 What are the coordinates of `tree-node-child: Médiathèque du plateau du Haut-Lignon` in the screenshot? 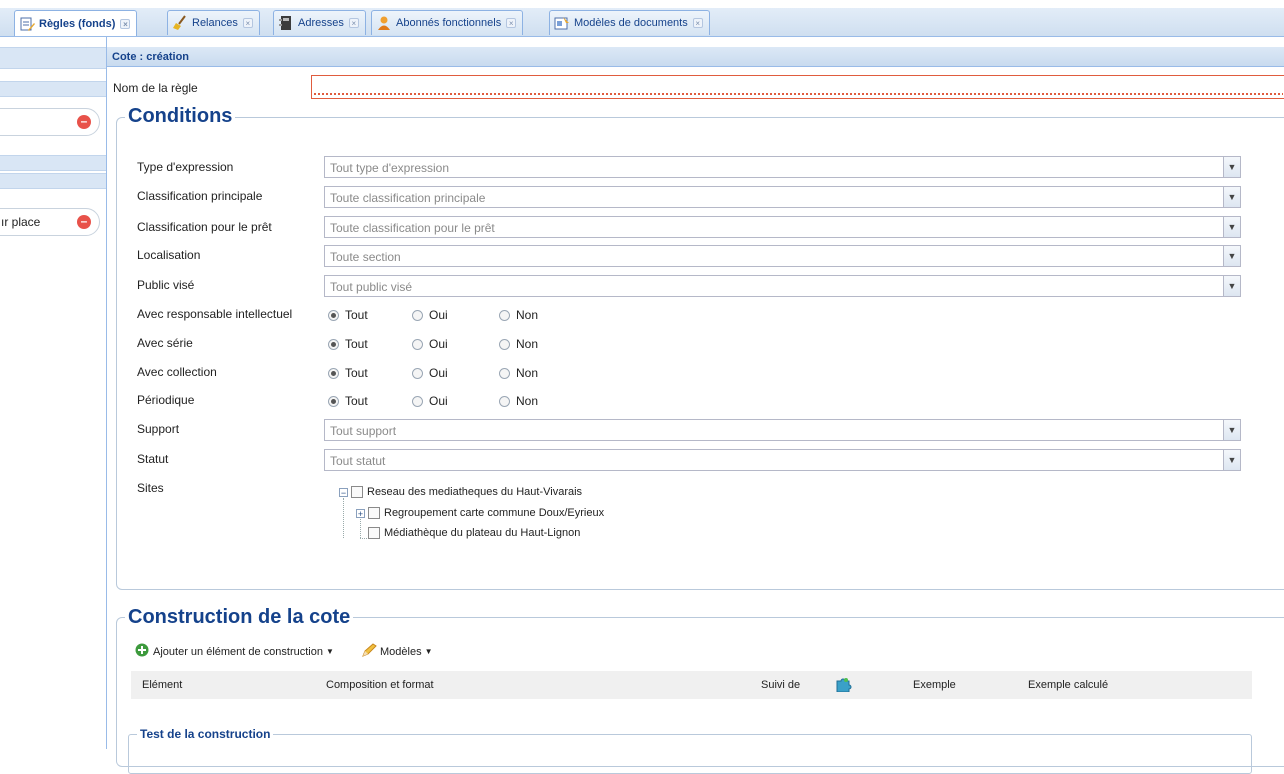 It's located at (474, 533).